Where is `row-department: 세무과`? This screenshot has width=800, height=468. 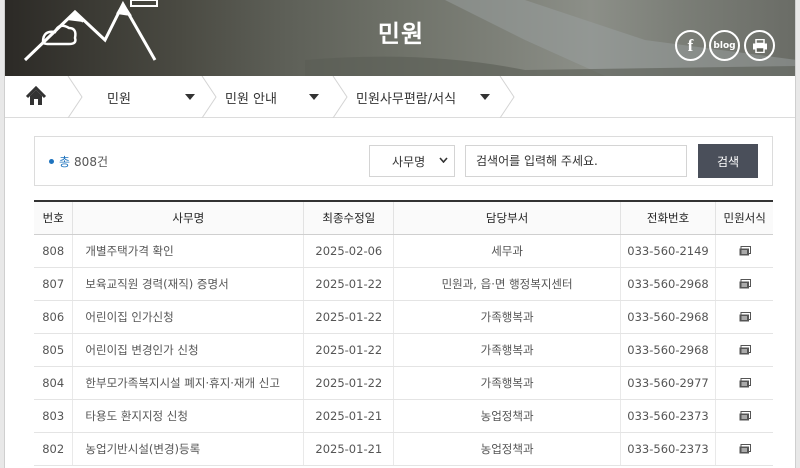 row-department: 세무과 is located at coordinates (507, 251).